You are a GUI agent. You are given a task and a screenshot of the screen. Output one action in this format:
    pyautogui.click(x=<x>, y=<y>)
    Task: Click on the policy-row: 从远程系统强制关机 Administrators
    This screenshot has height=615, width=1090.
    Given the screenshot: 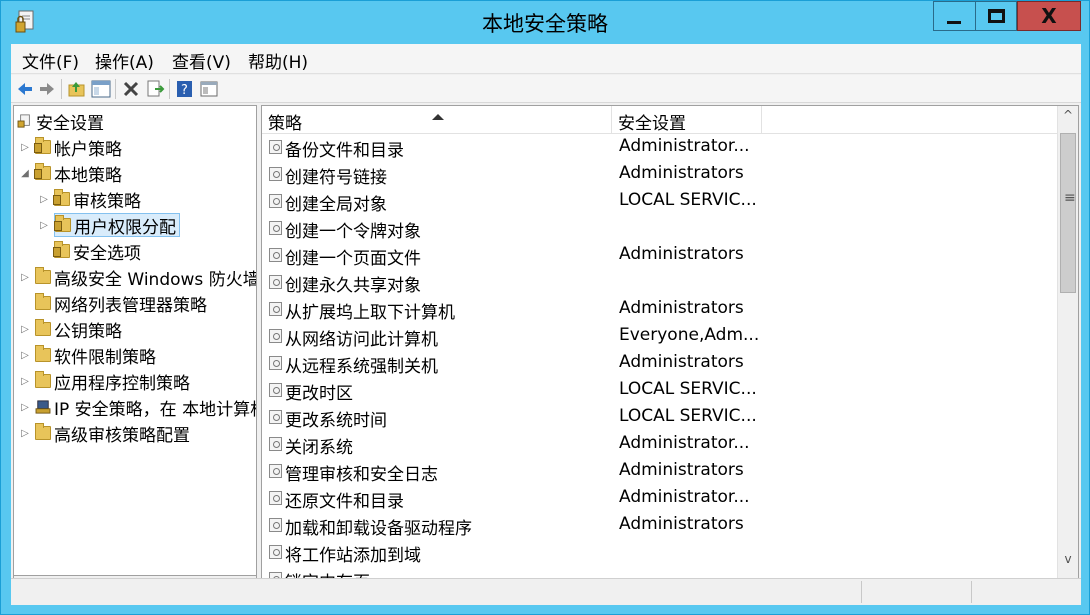 What is the action you would take?
    pyautogui.click(x=659, y=363)
    